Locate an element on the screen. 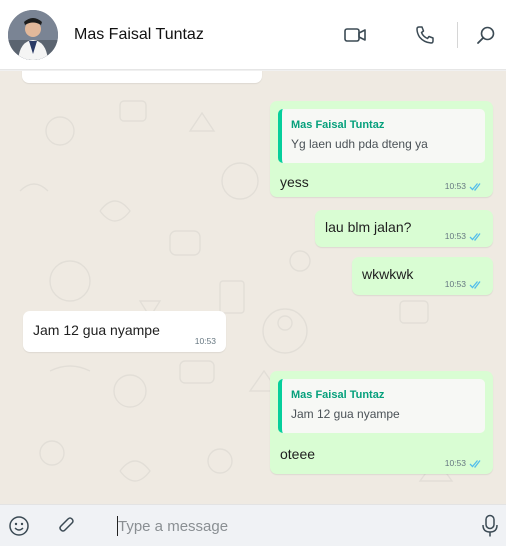 The image size is (506, 546). text-caret is located at coordinates (117, 526).